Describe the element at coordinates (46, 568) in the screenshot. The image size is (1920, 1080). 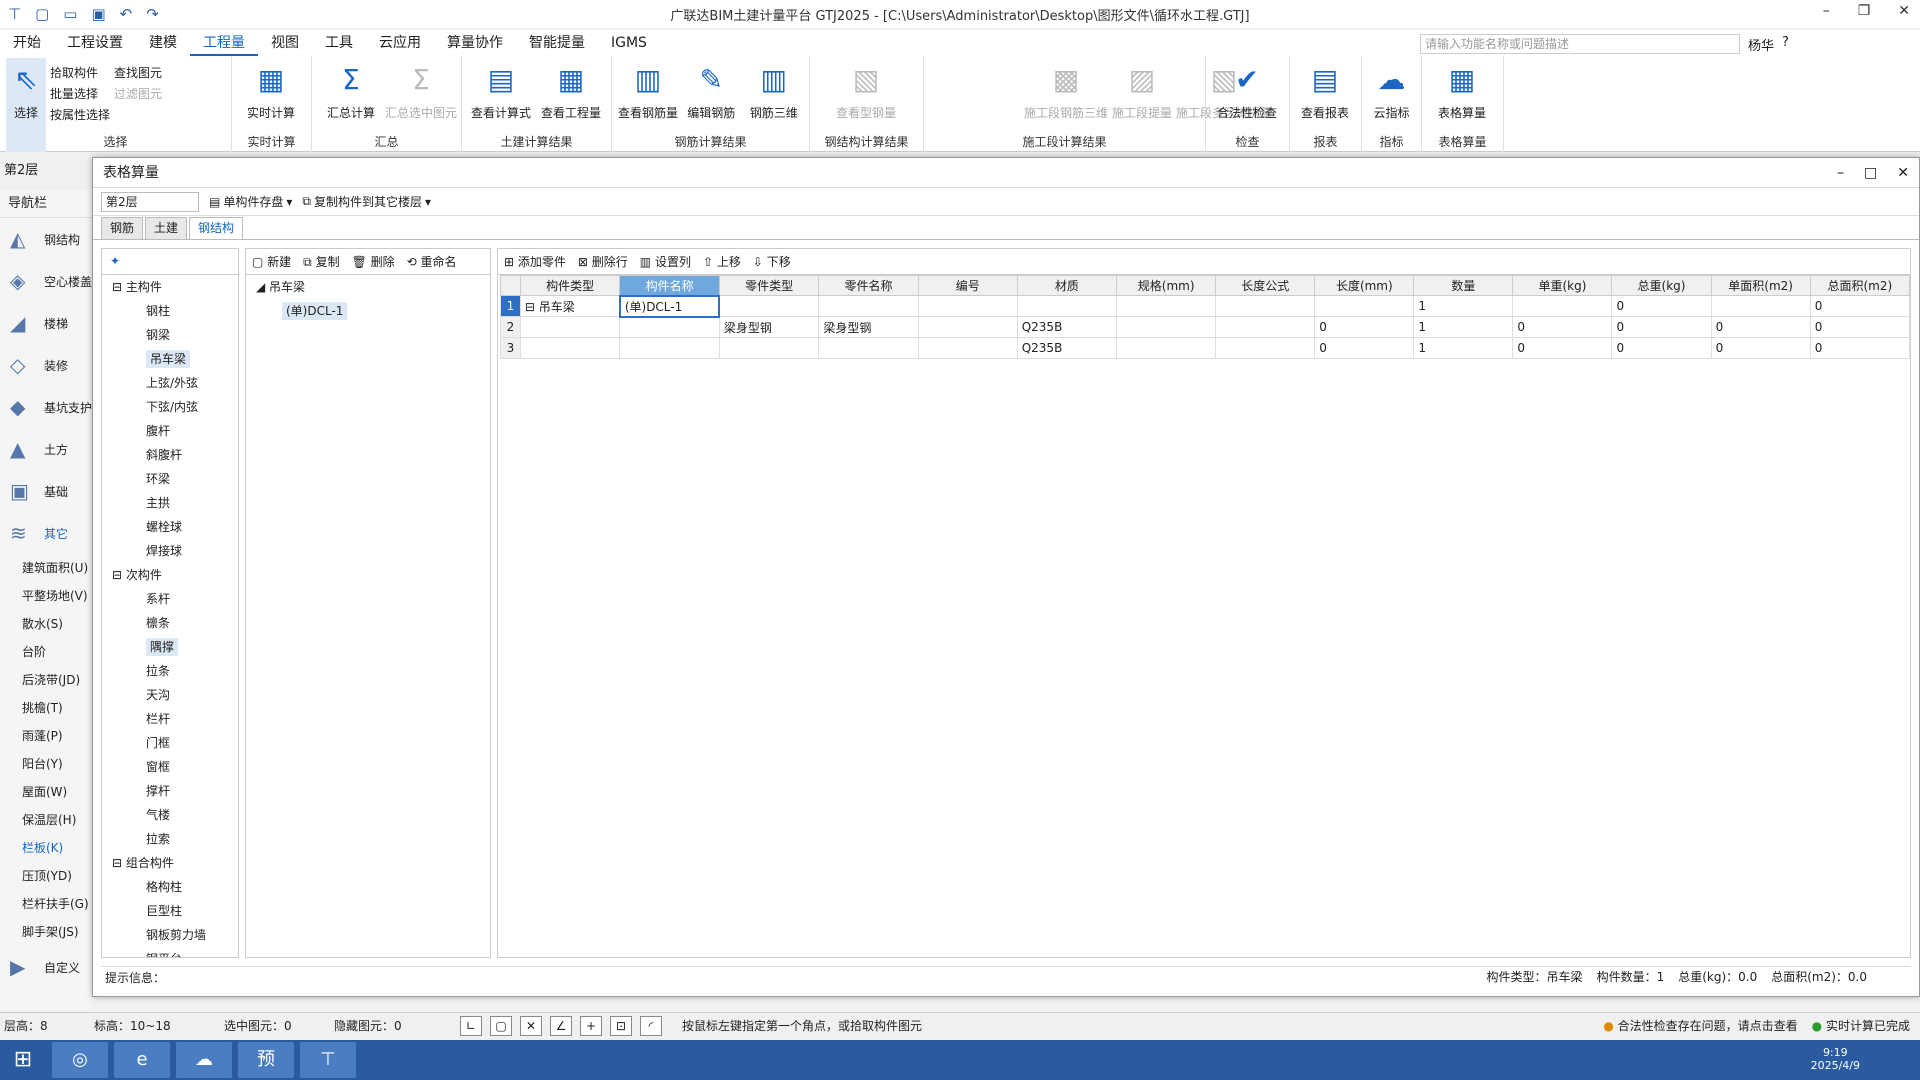
I see `nav-sub-item: 建筑面积(U)` at that location.